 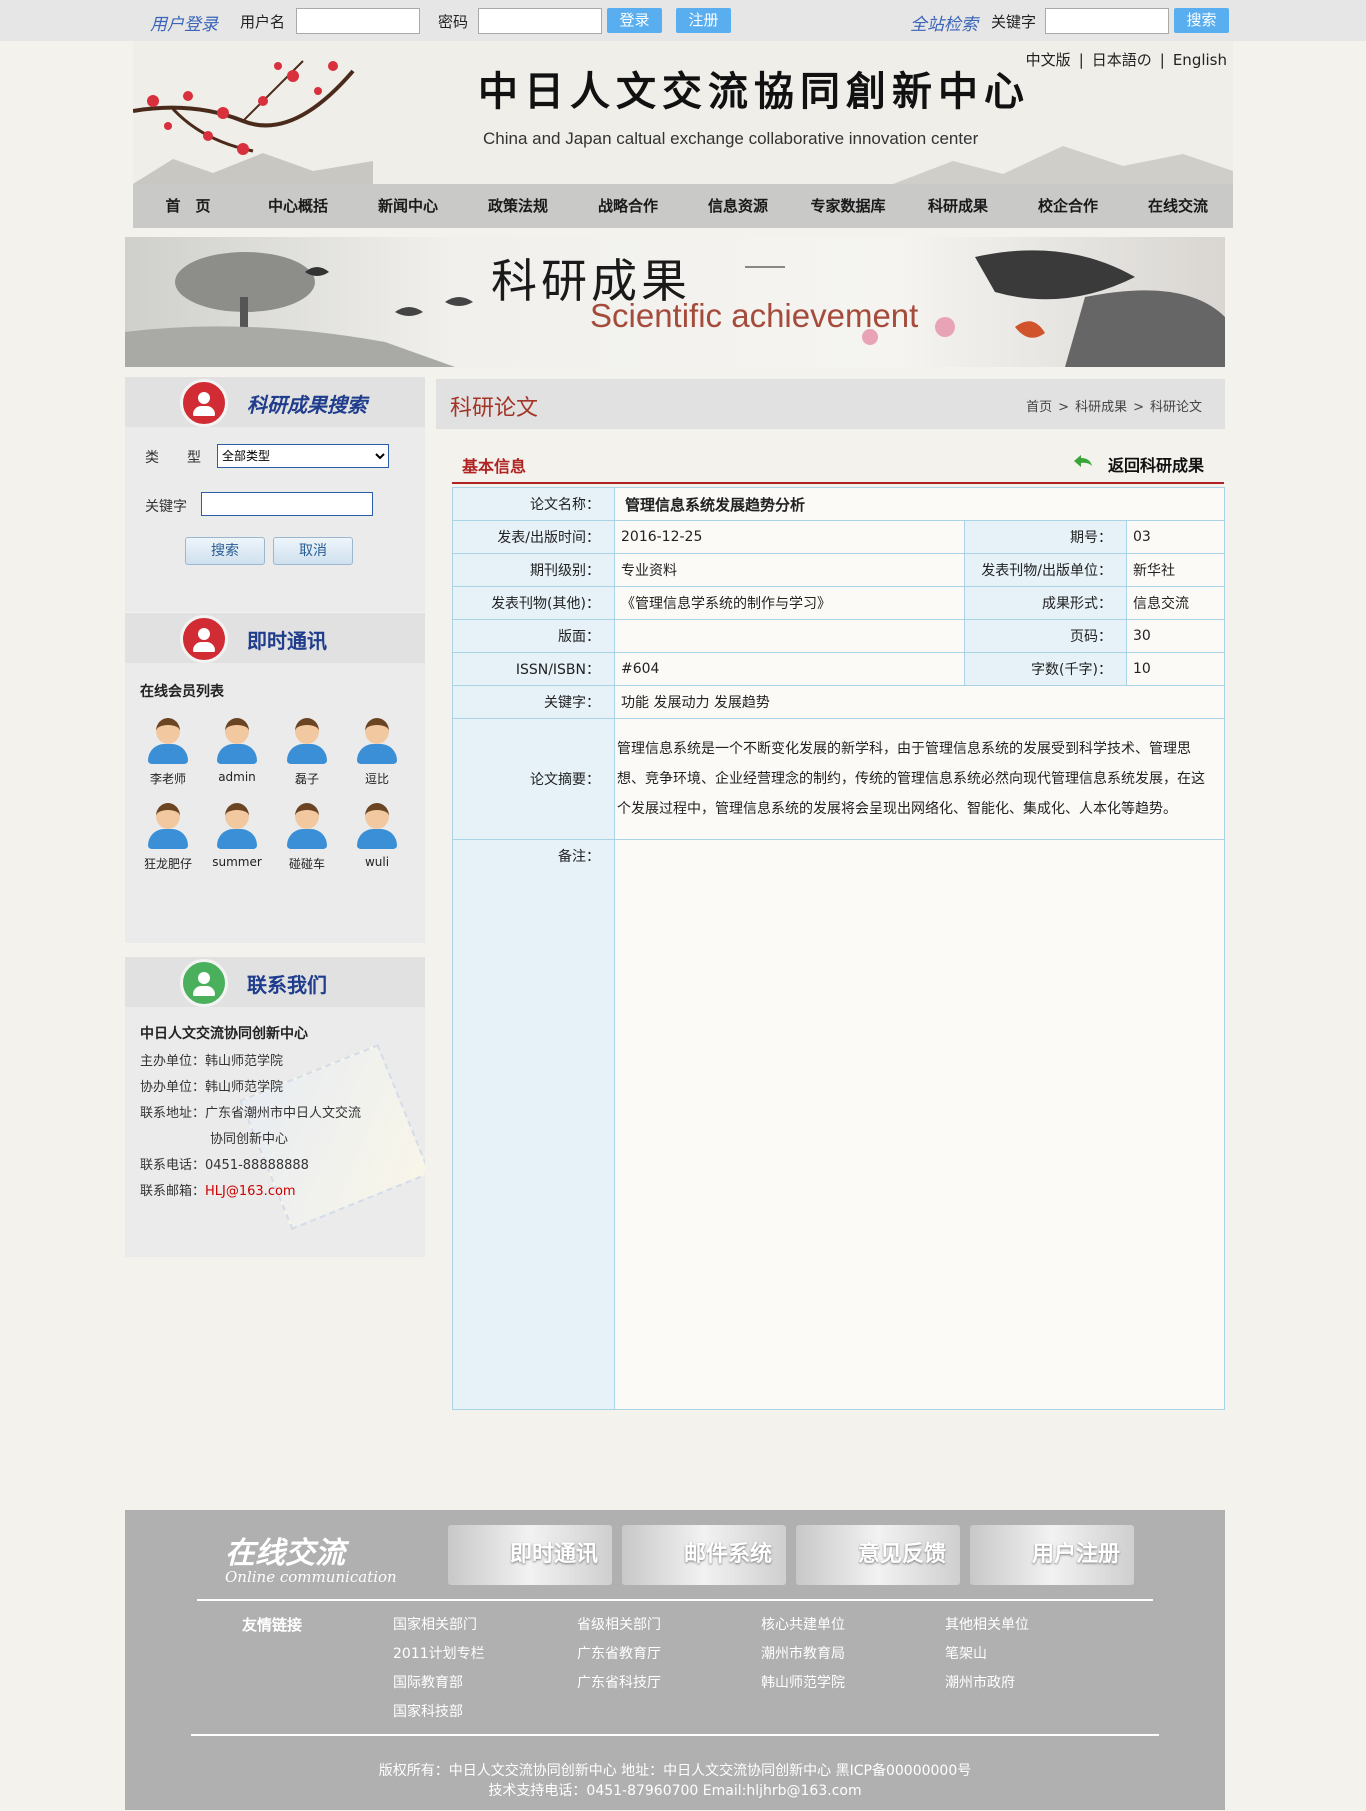 I want to click on member-name: 逗比, so click(x=376, y=779).